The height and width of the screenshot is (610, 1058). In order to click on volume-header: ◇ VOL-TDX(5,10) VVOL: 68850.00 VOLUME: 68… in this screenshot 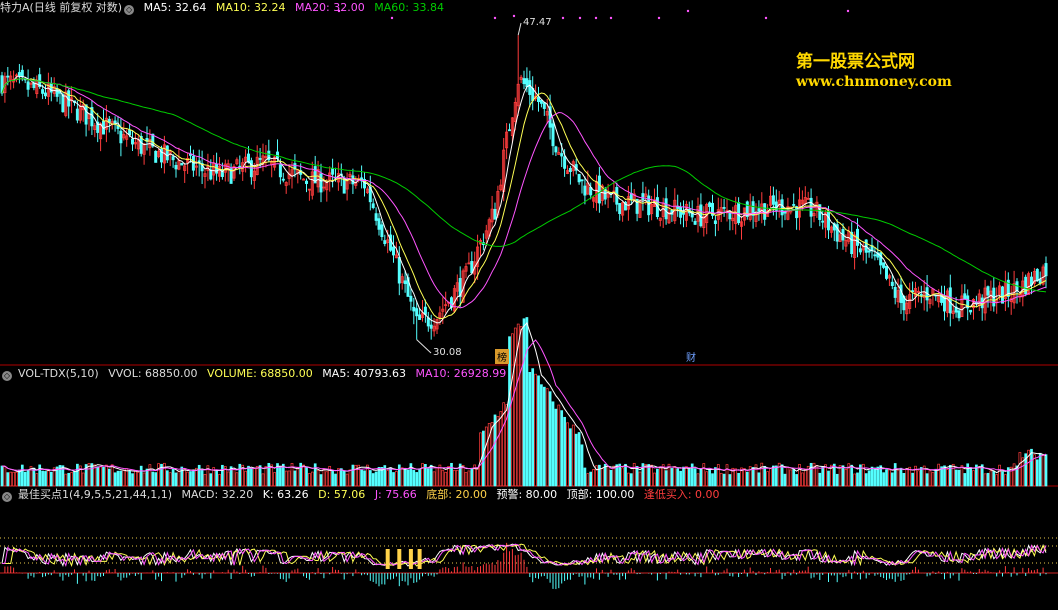, I will do `click(256, 374)`.